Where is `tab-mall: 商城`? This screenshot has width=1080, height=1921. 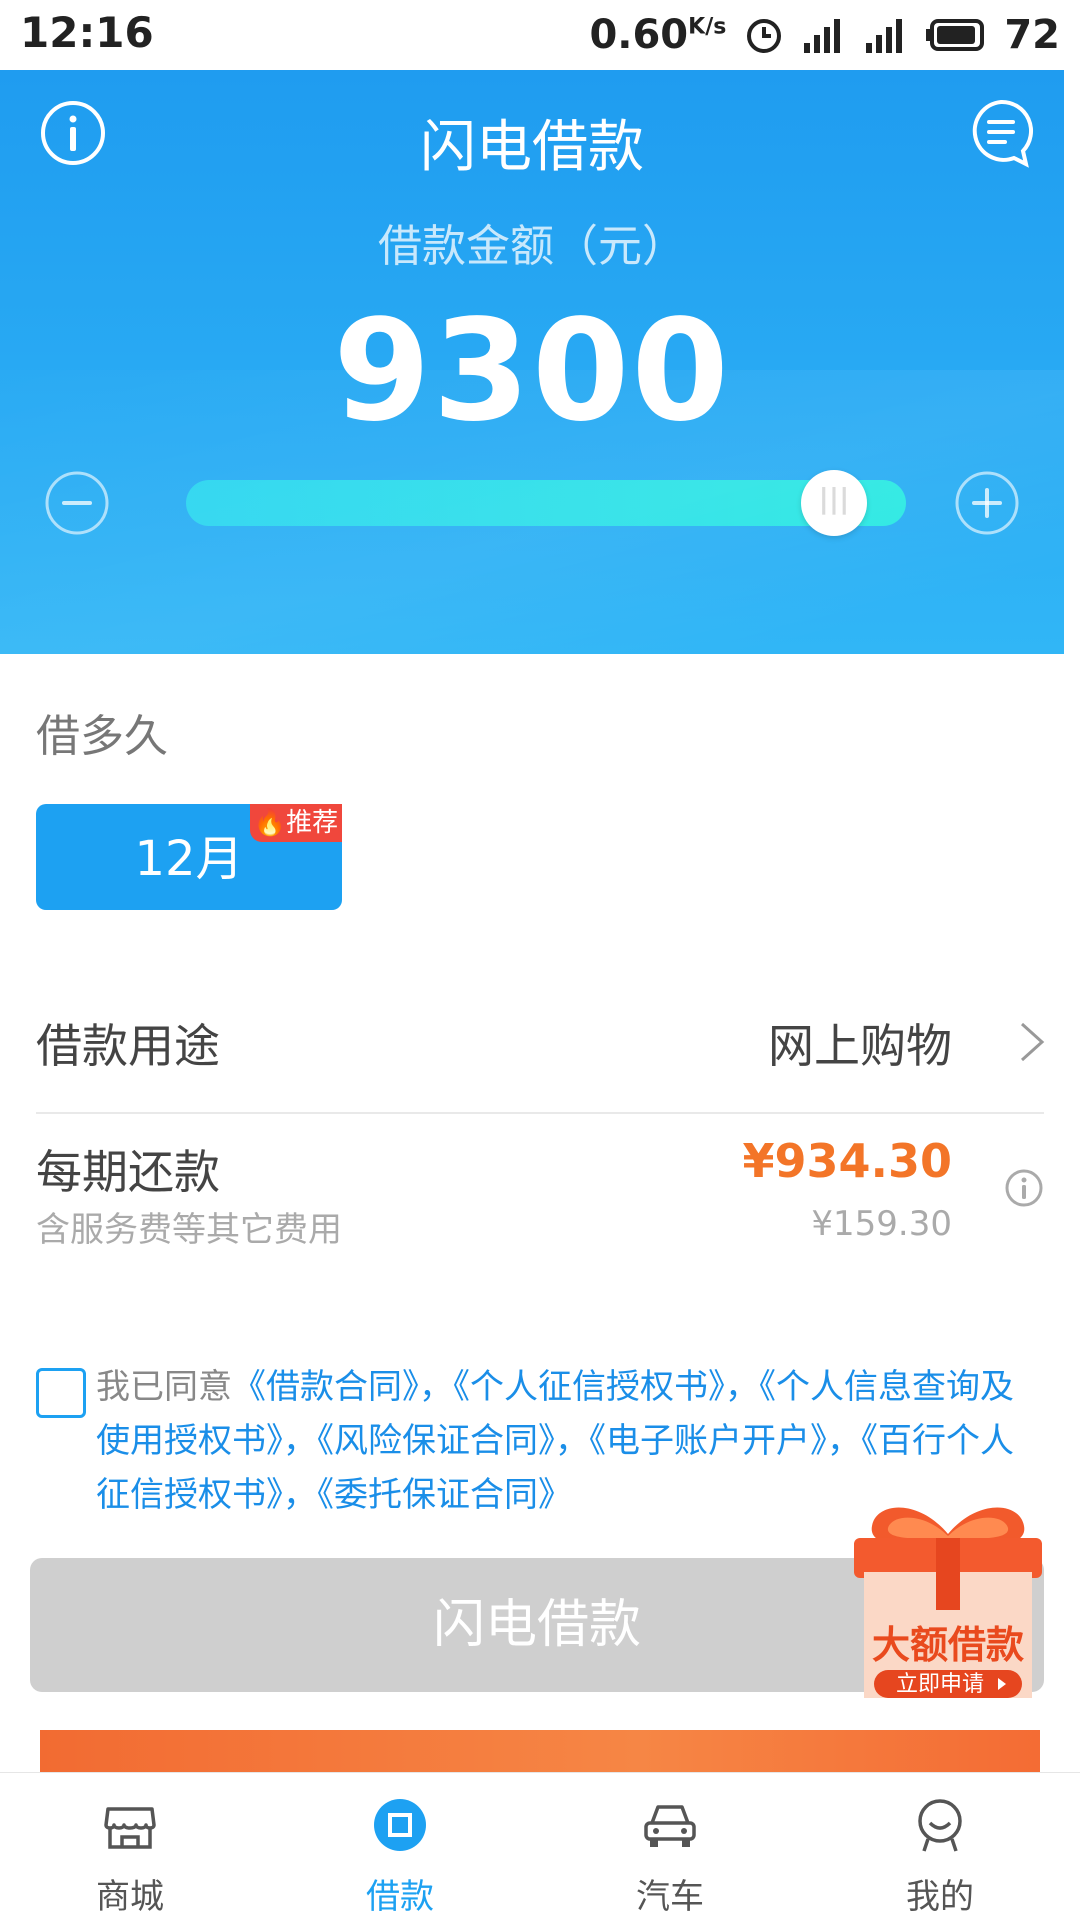 tab-mall: 商城 is located at coordinates (130, 1847).